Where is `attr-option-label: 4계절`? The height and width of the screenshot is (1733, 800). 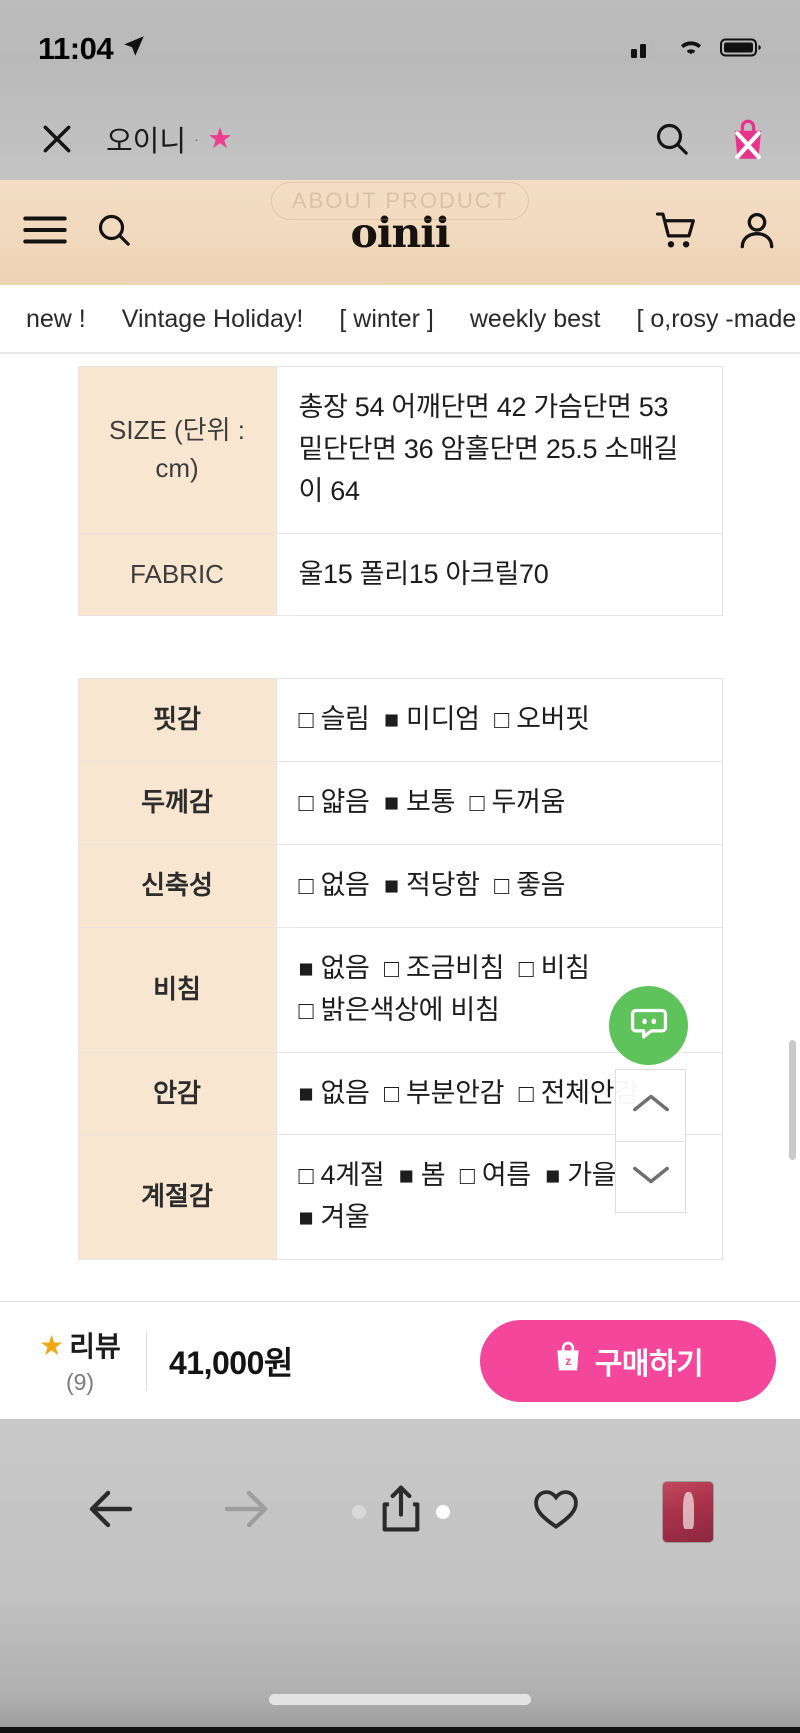
attr-option-label: 4계절 is located at coordinates (349, 1175).